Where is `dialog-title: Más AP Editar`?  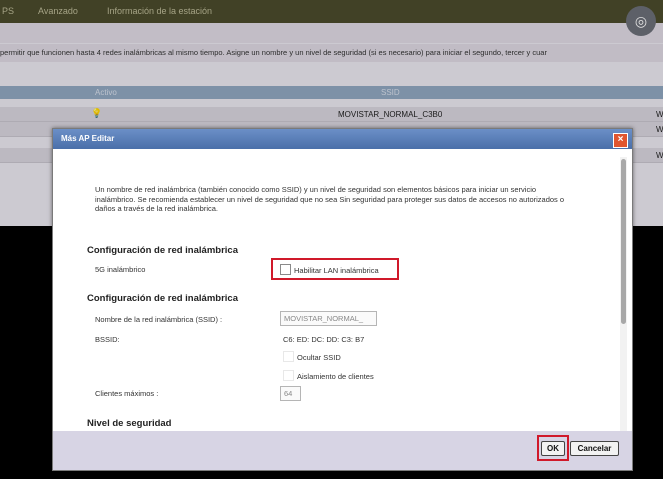 dialog-title: Más AP Editar is located at coordinates (88, 138).